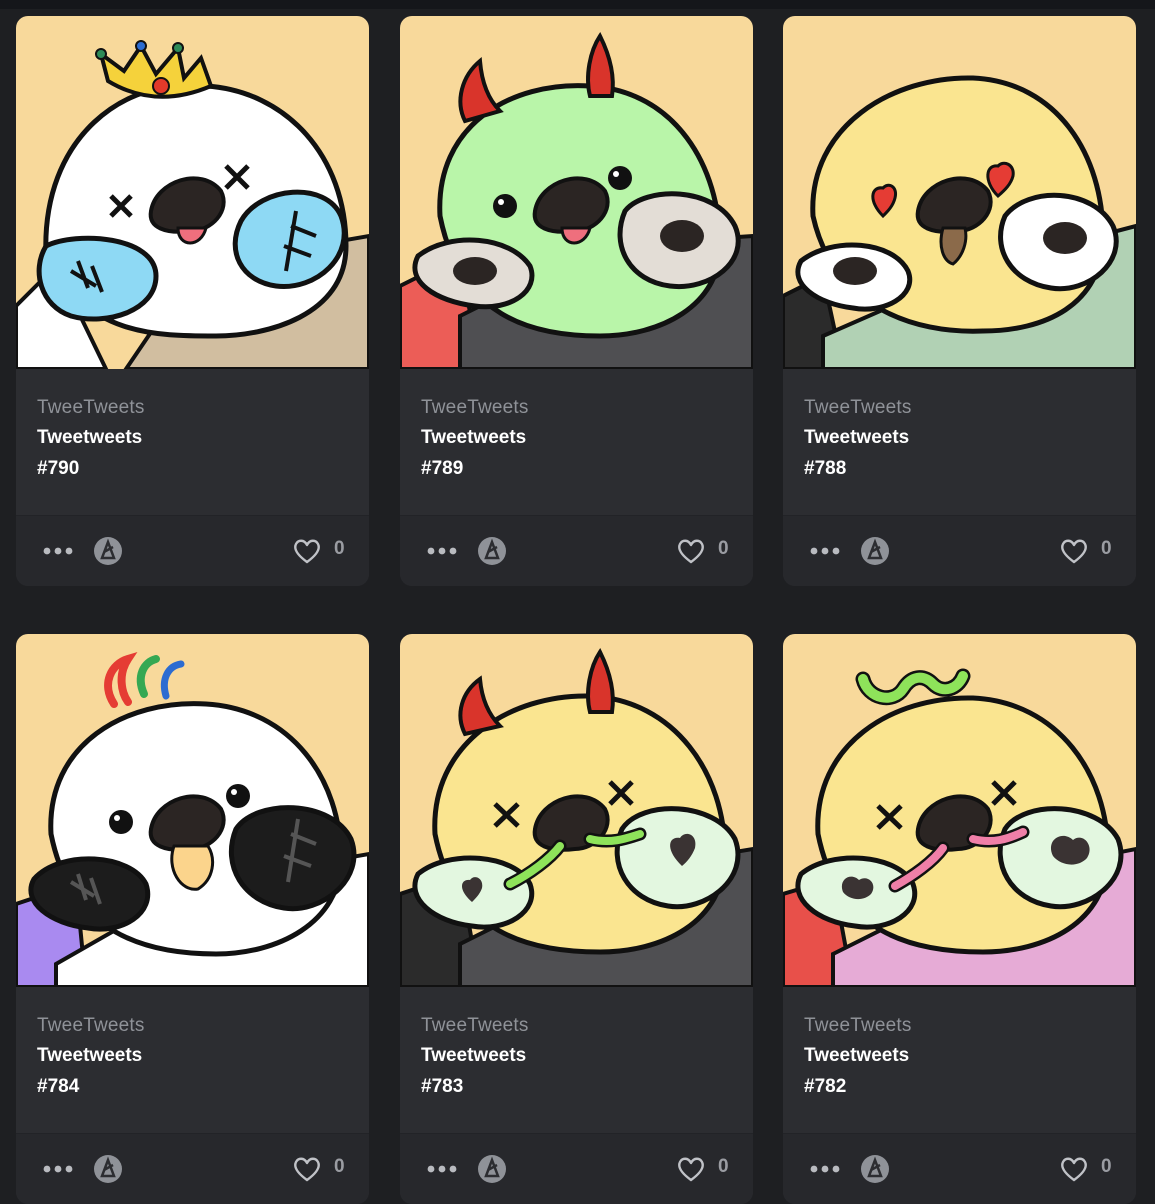  Describe the element at coordinates (825, 1086) in the screenshot. I see `nft-number: #782` at that location.